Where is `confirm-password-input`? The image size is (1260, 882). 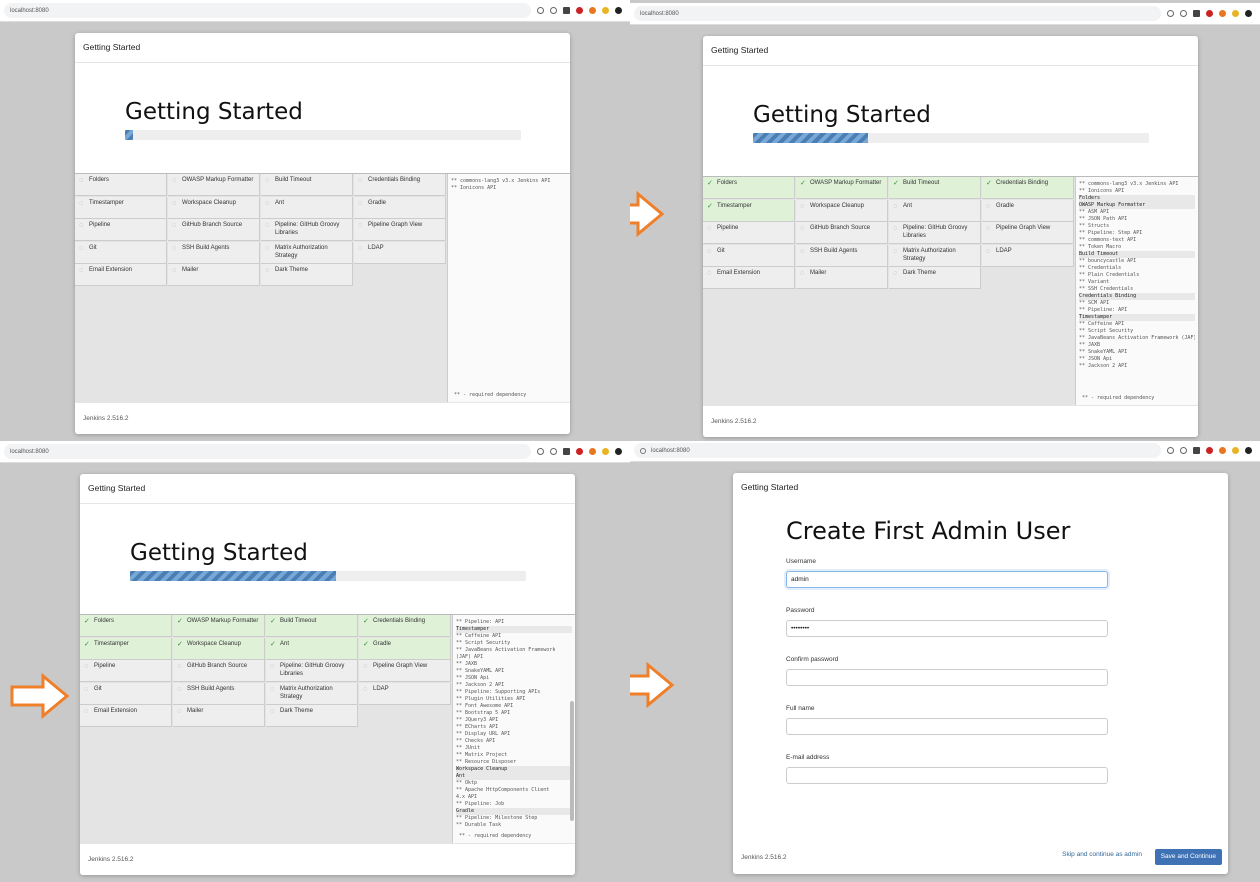
confirm-password-input is located at coordinates (947, 677).